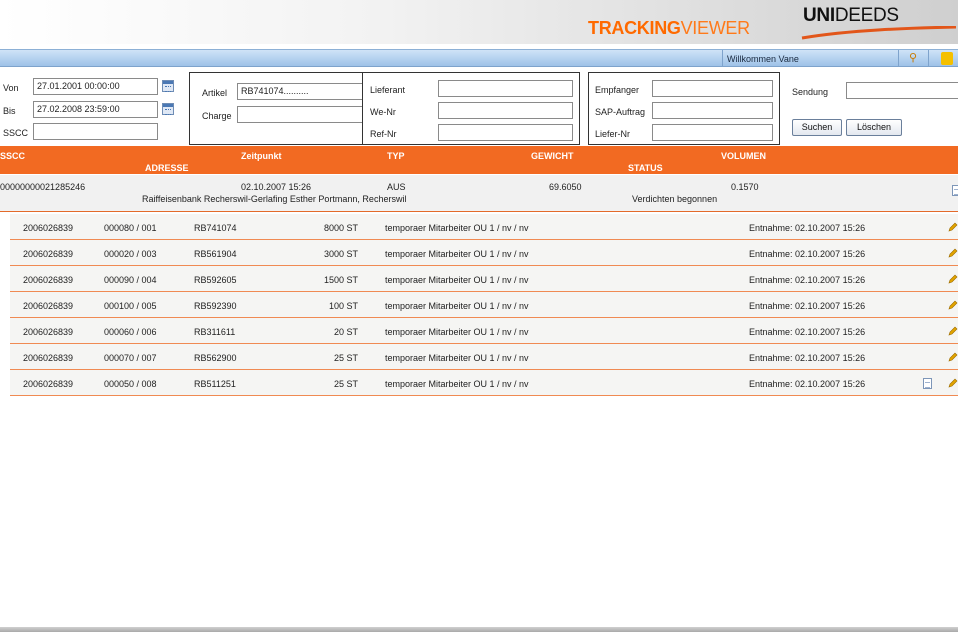 The image size is (958, 632). What do you see at coordinates (669, 28) in the screenshot?
I see `trackingviewer-logo: TRACKINGVIEWER` at bounding box center [669, 28].